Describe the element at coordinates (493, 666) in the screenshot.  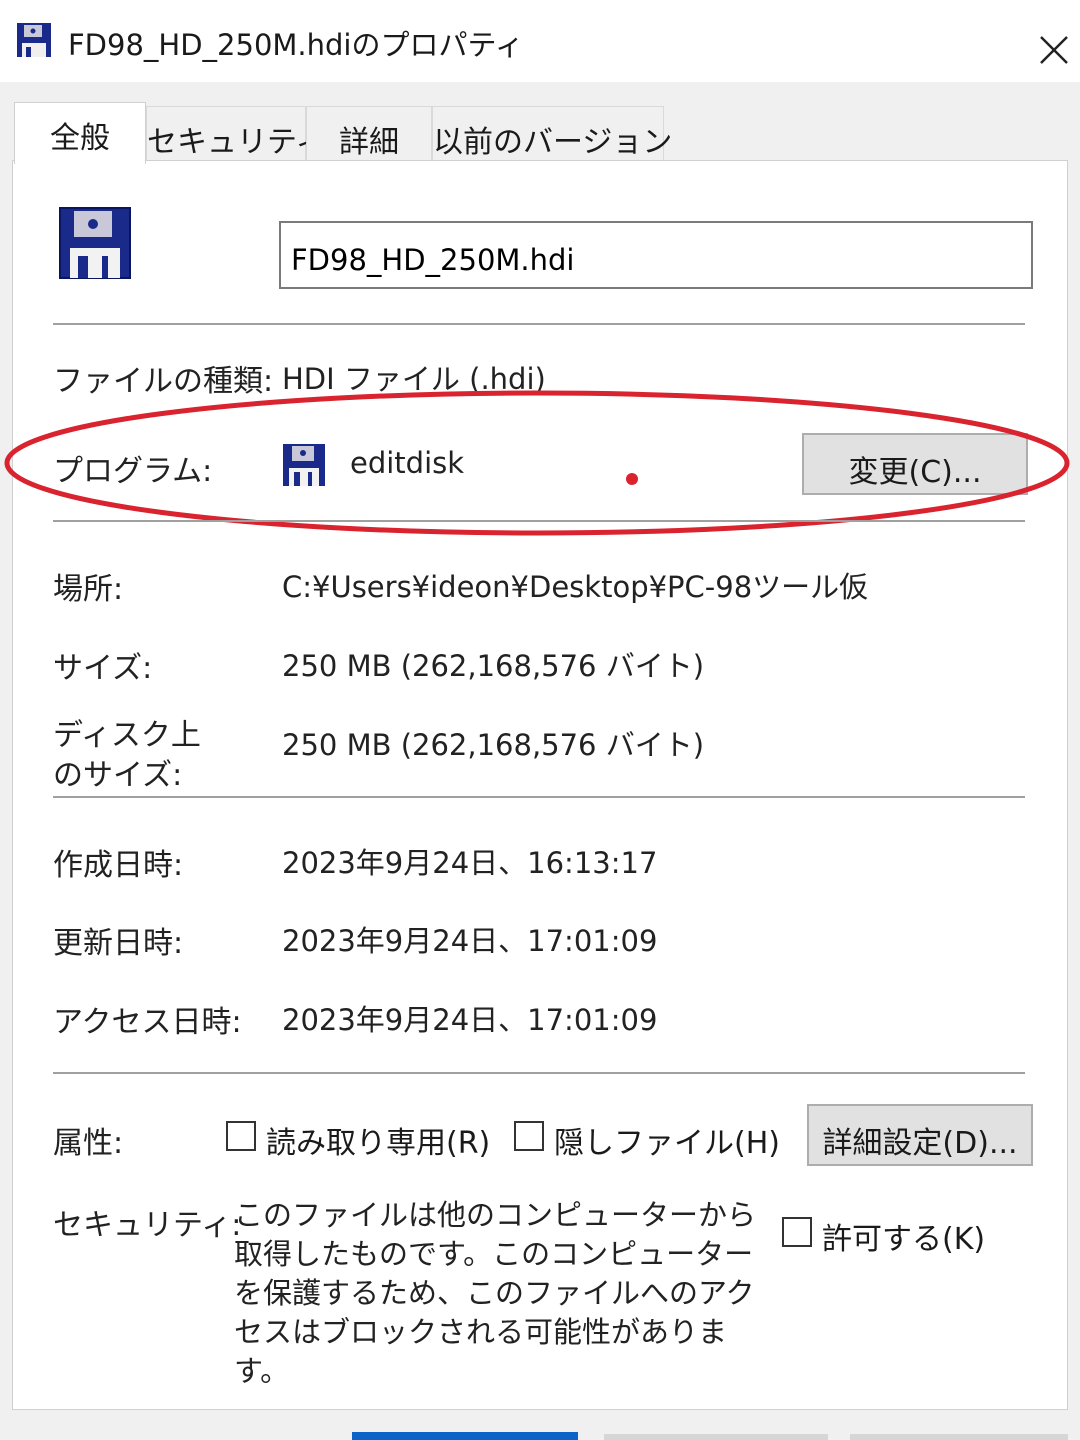
I see `size-value: 250 MB (262,168,576 バイト)` at that location.